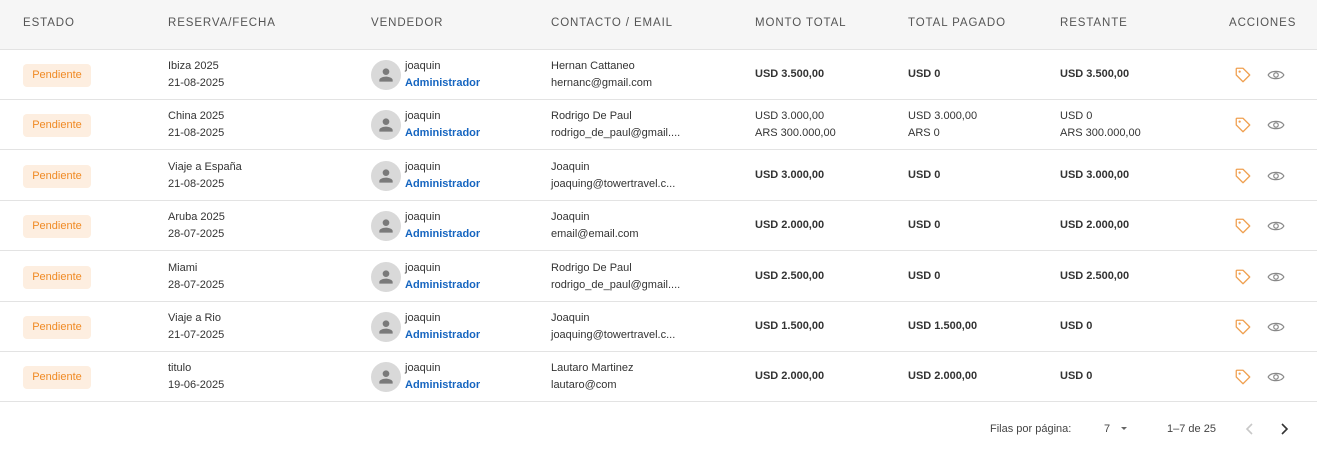 This screenshot has height=454, width=1317. I want to click on restante-cell: USD 0 ARS 300.000,00, so click(1100, 125).